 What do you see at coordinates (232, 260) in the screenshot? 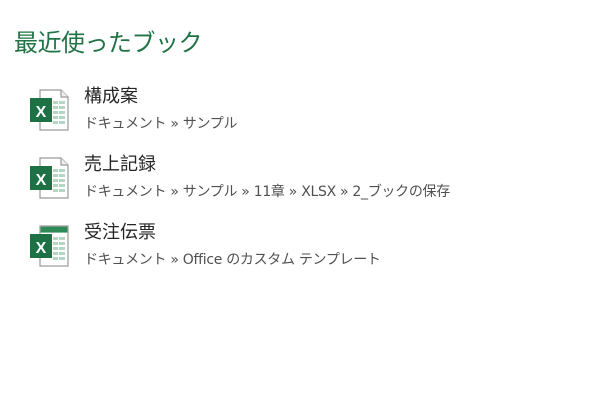
I see `file-path: ドキュメント » Office のカスタム テンプレート` at bounding box center [232, 260].